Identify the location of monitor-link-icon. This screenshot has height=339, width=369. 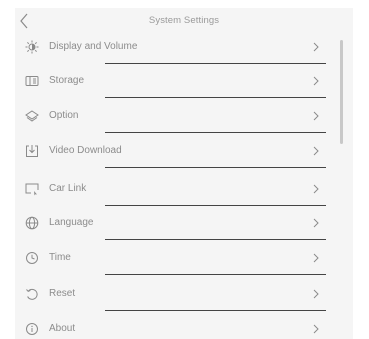
(32, 189).